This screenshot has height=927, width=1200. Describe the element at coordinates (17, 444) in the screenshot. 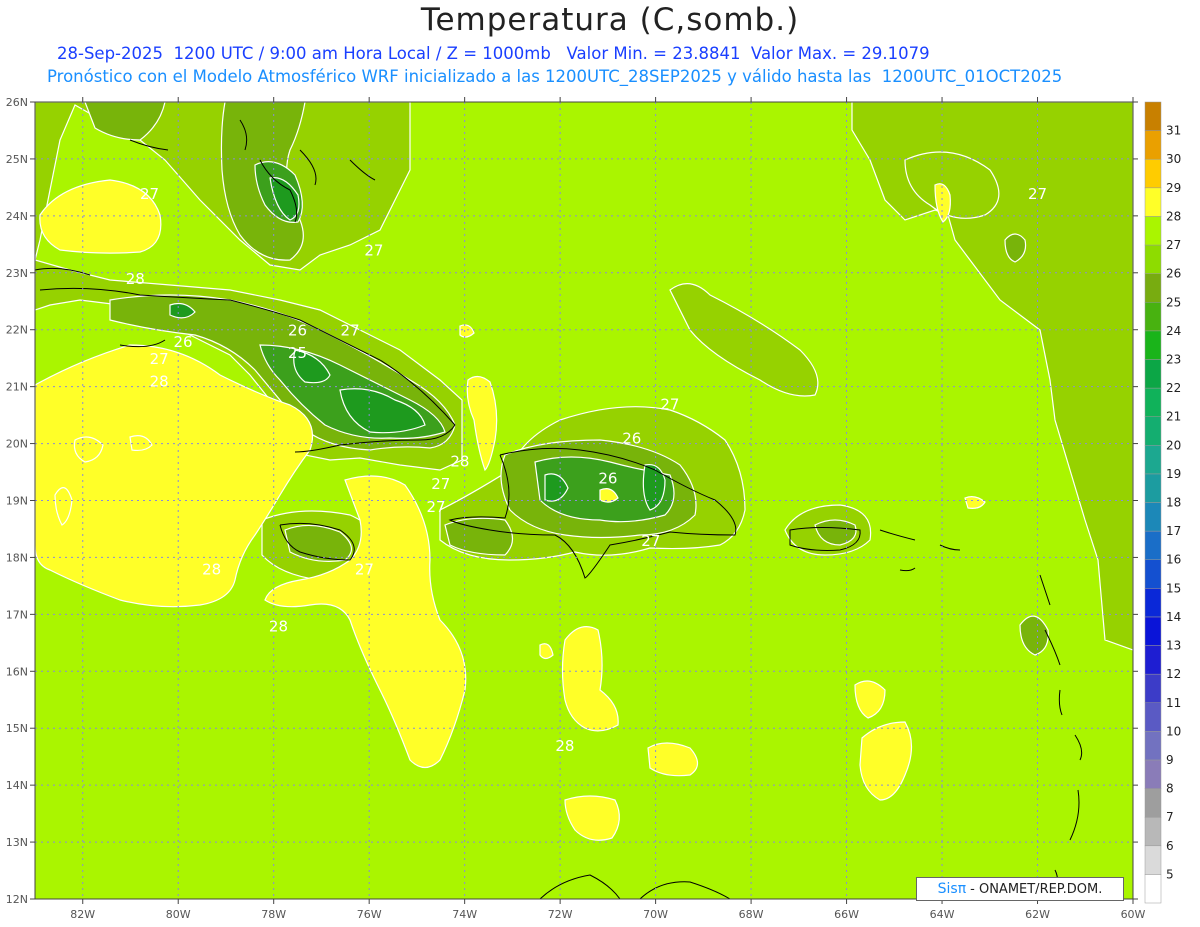

I see `lat-tick-label: 20N` at that location.